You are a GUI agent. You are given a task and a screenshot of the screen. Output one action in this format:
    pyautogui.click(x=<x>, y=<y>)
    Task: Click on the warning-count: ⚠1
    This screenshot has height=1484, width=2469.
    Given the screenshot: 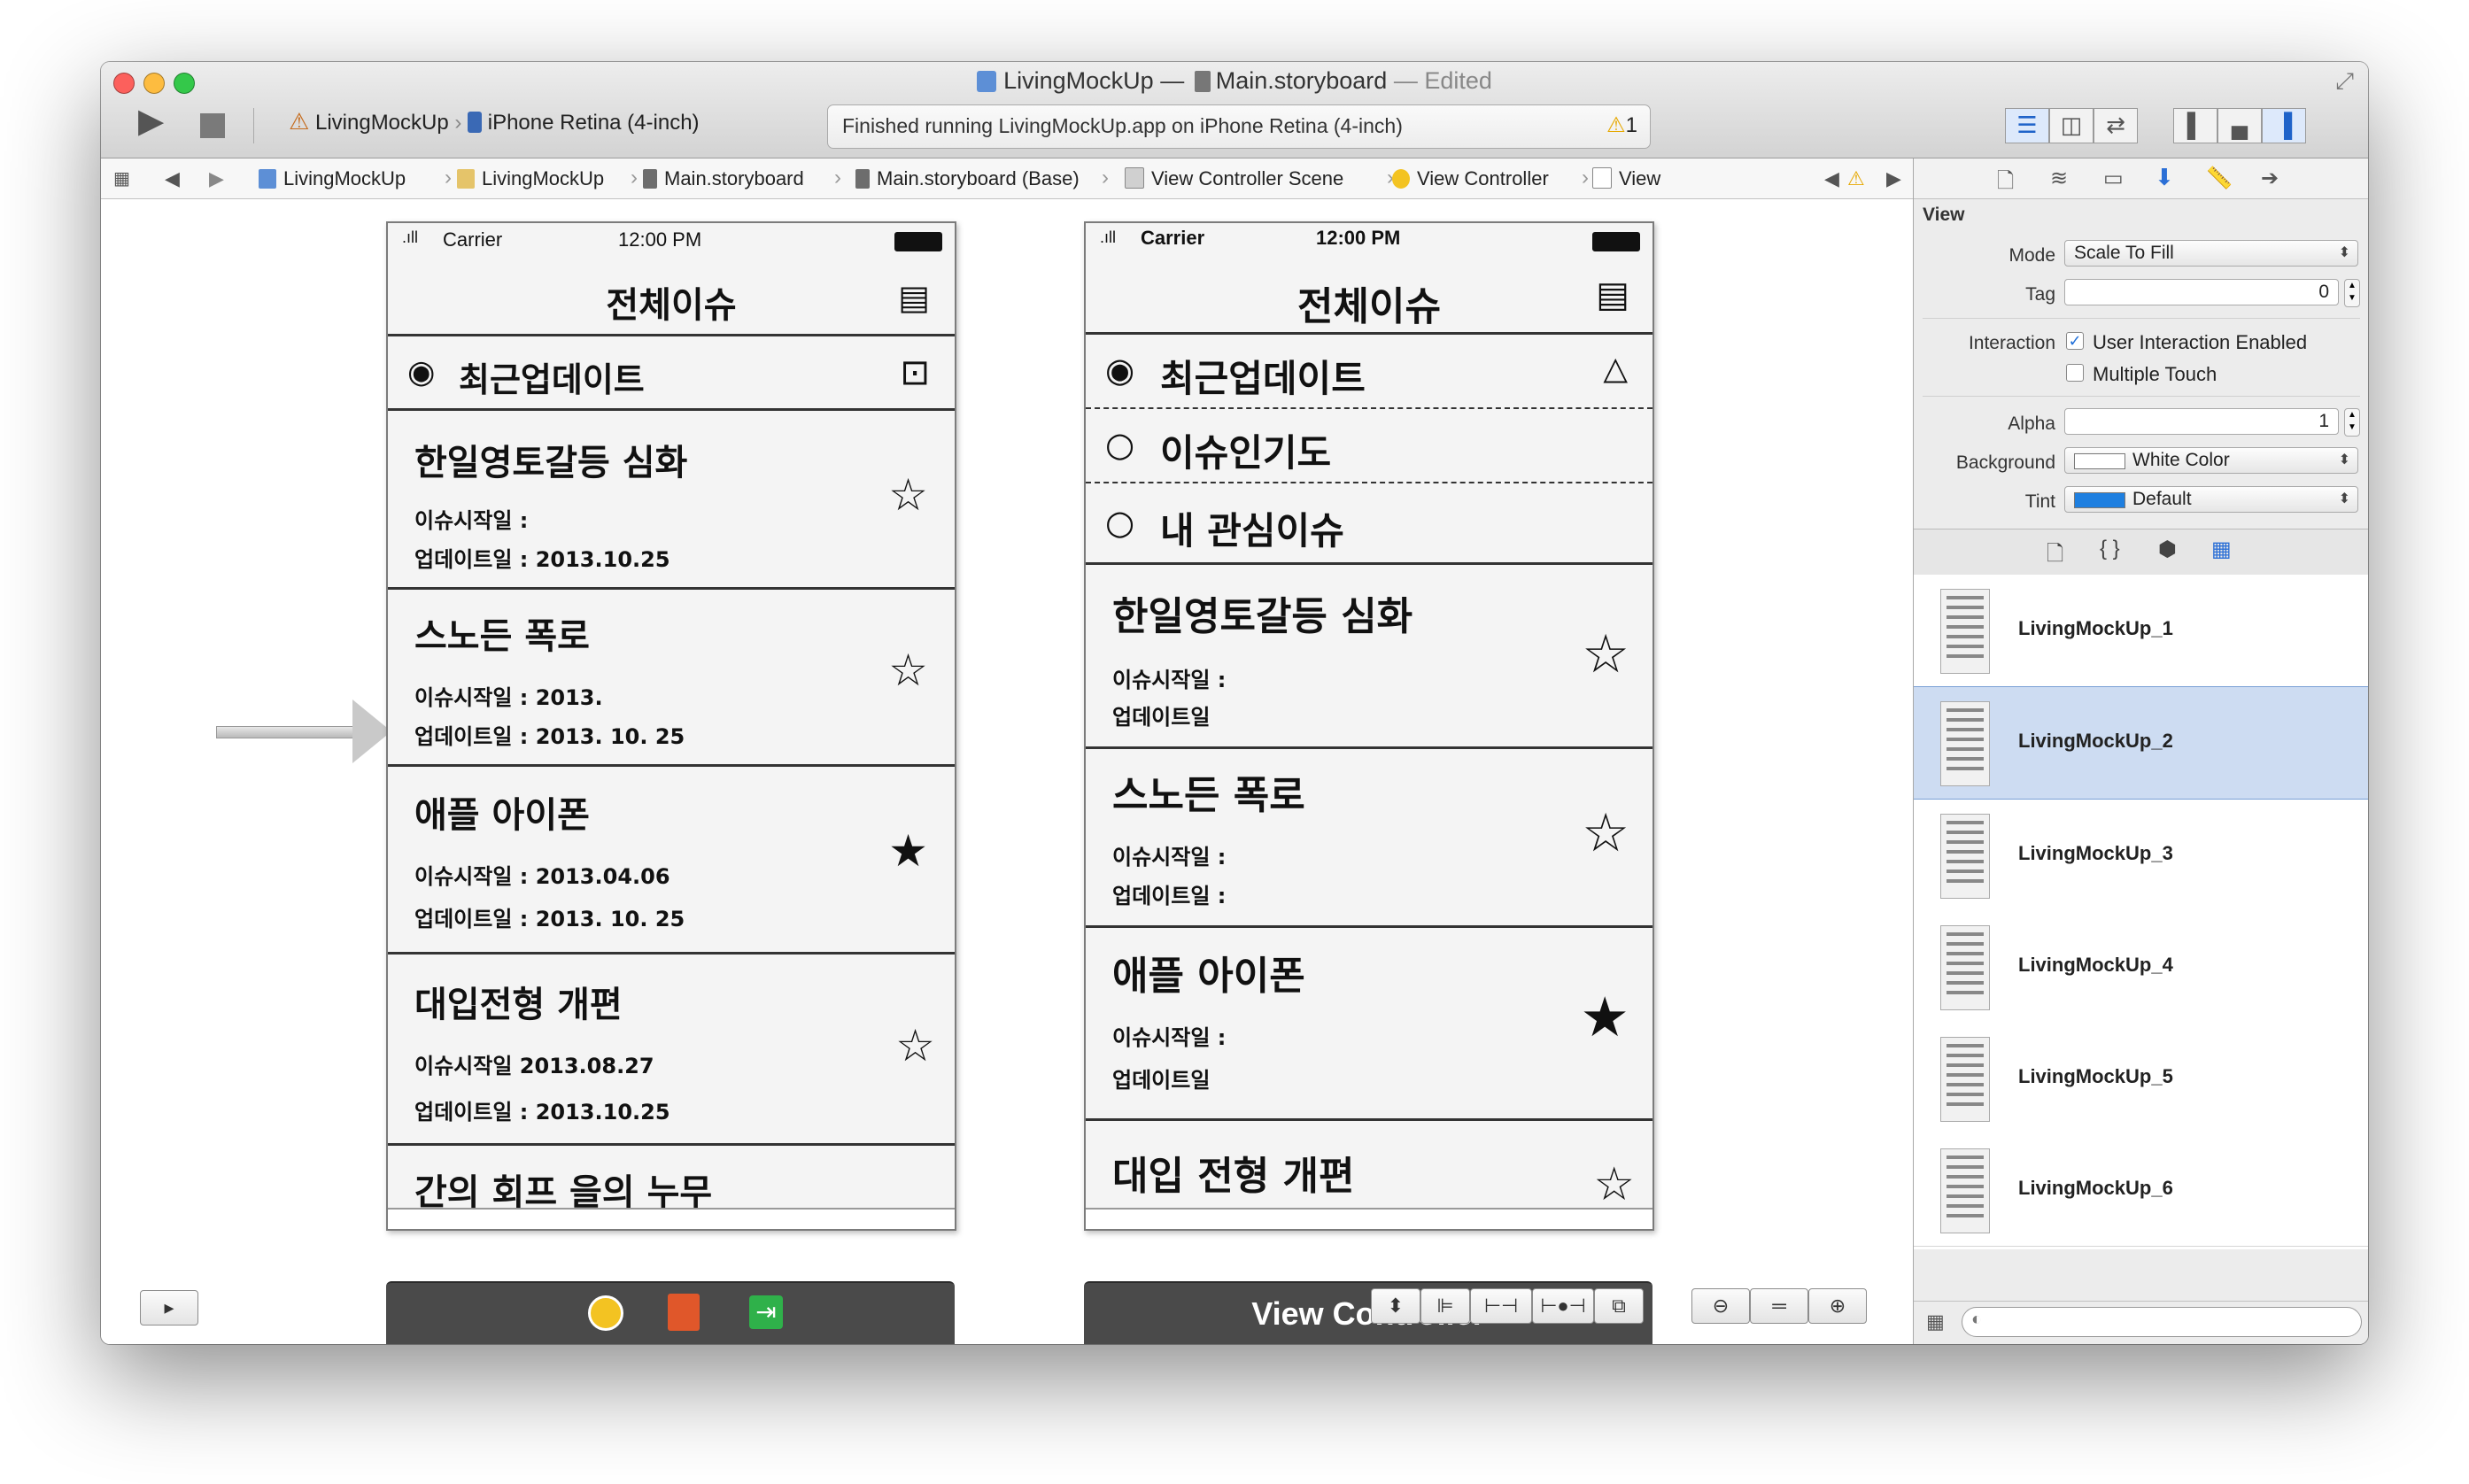 What is the action you would take?
    pyautogui.click(x=1622, y=125)
    